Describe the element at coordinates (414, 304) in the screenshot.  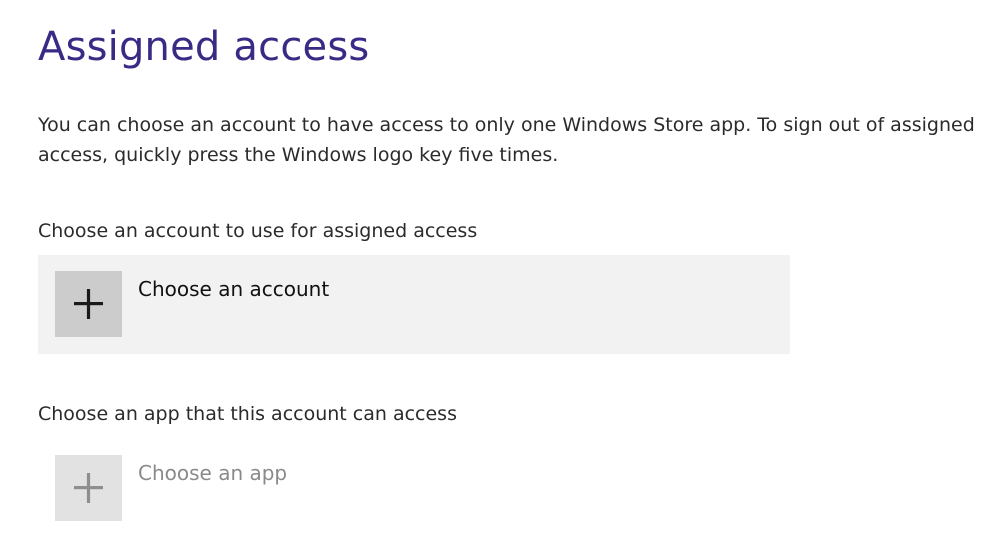
I see `choose-account-button: Choose an account` at that location.